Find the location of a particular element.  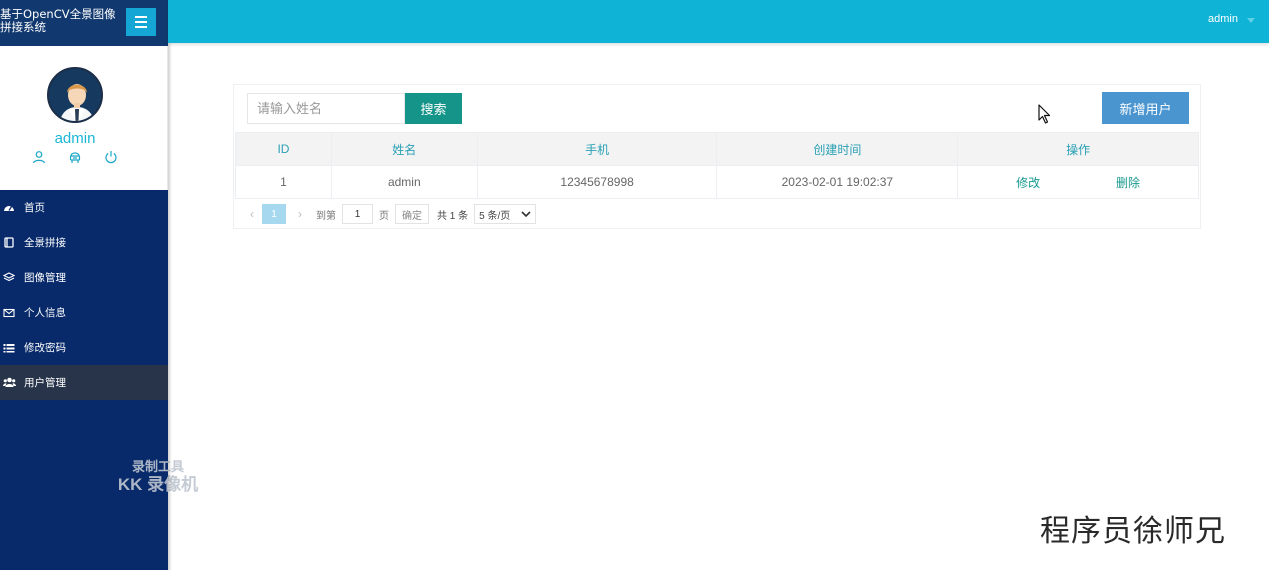

sidebar-nav: 首页 全景拼接 图像管理 个人信息 修改密码 用户管理 is located at coordinates (84, 295).